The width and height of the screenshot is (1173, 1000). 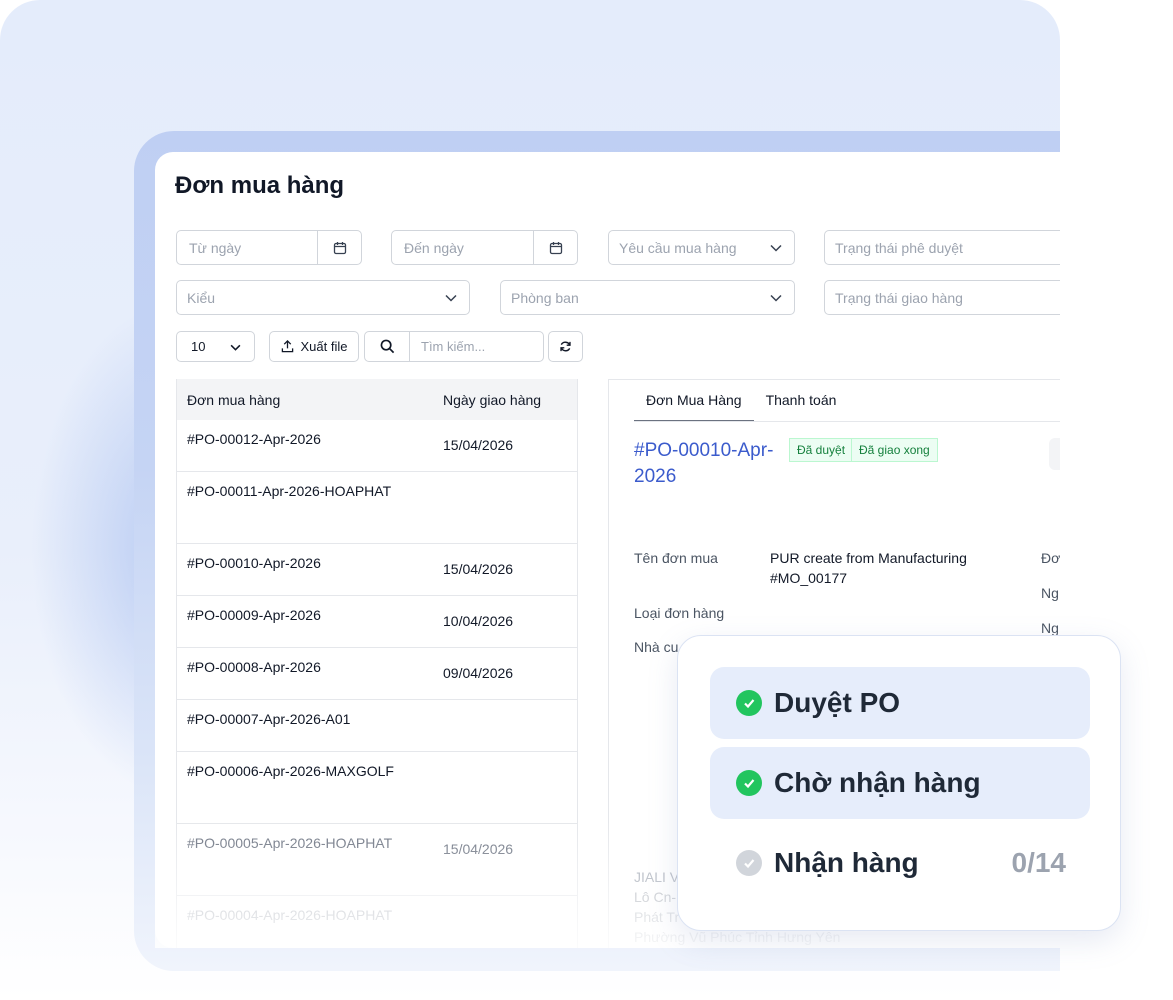 What do you see at coordinates (377, 726) in the screenshot?
I see `table-row: #PO-00007-Apr-2026-A01` at bounding box center [377, 726].